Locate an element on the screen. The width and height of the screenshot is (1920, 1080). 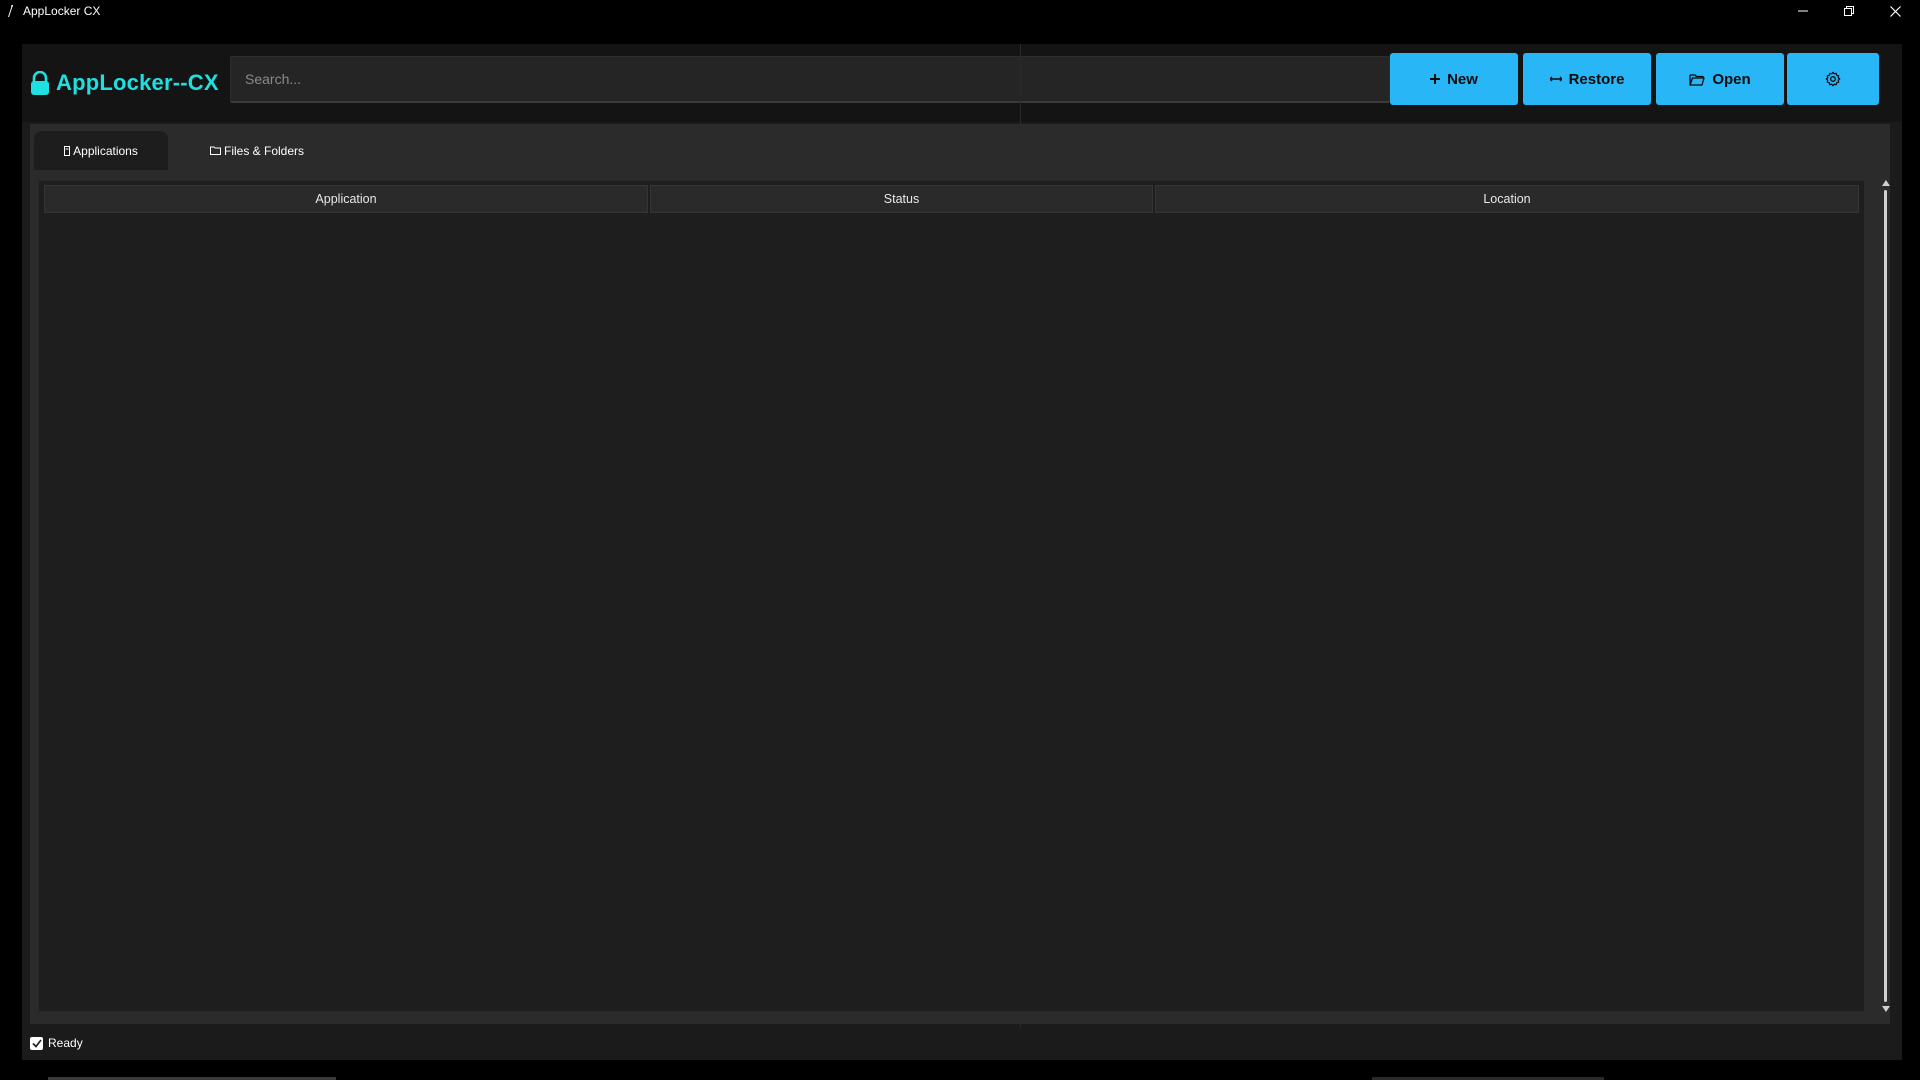
restore-icon is located at coordinates (1849, 11).